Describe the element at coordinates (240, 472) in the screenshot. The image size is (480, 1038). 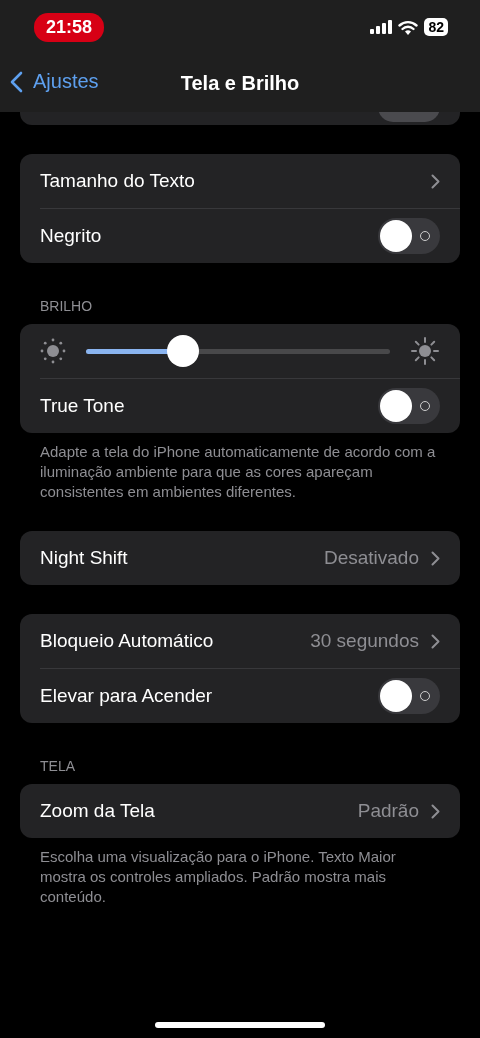
I see `section-footer: Adapte a tela do iPhone automaticamente de acordo com a iluminação ambiente para que as cores apareçam consistentes em ambientes diferentes.` at that location.